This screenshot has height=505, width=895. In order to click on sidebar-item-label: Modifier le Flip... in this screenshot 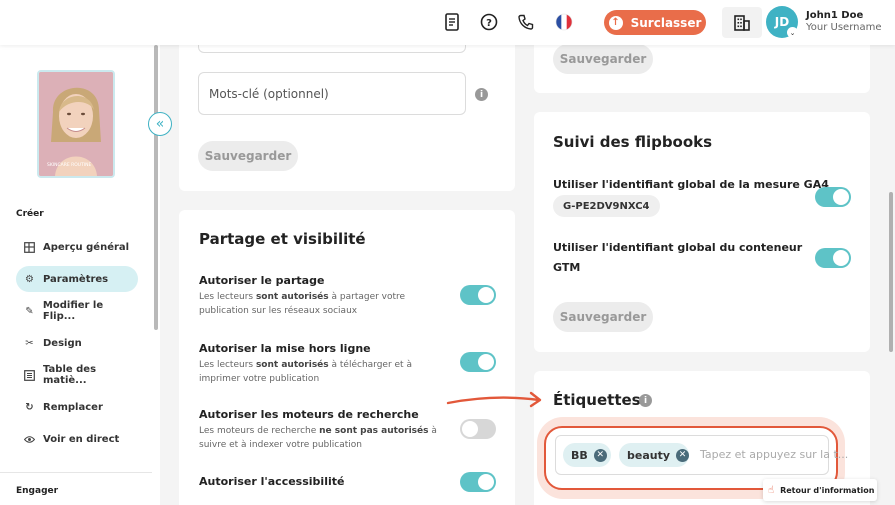, I will do `click(73, 311)`.